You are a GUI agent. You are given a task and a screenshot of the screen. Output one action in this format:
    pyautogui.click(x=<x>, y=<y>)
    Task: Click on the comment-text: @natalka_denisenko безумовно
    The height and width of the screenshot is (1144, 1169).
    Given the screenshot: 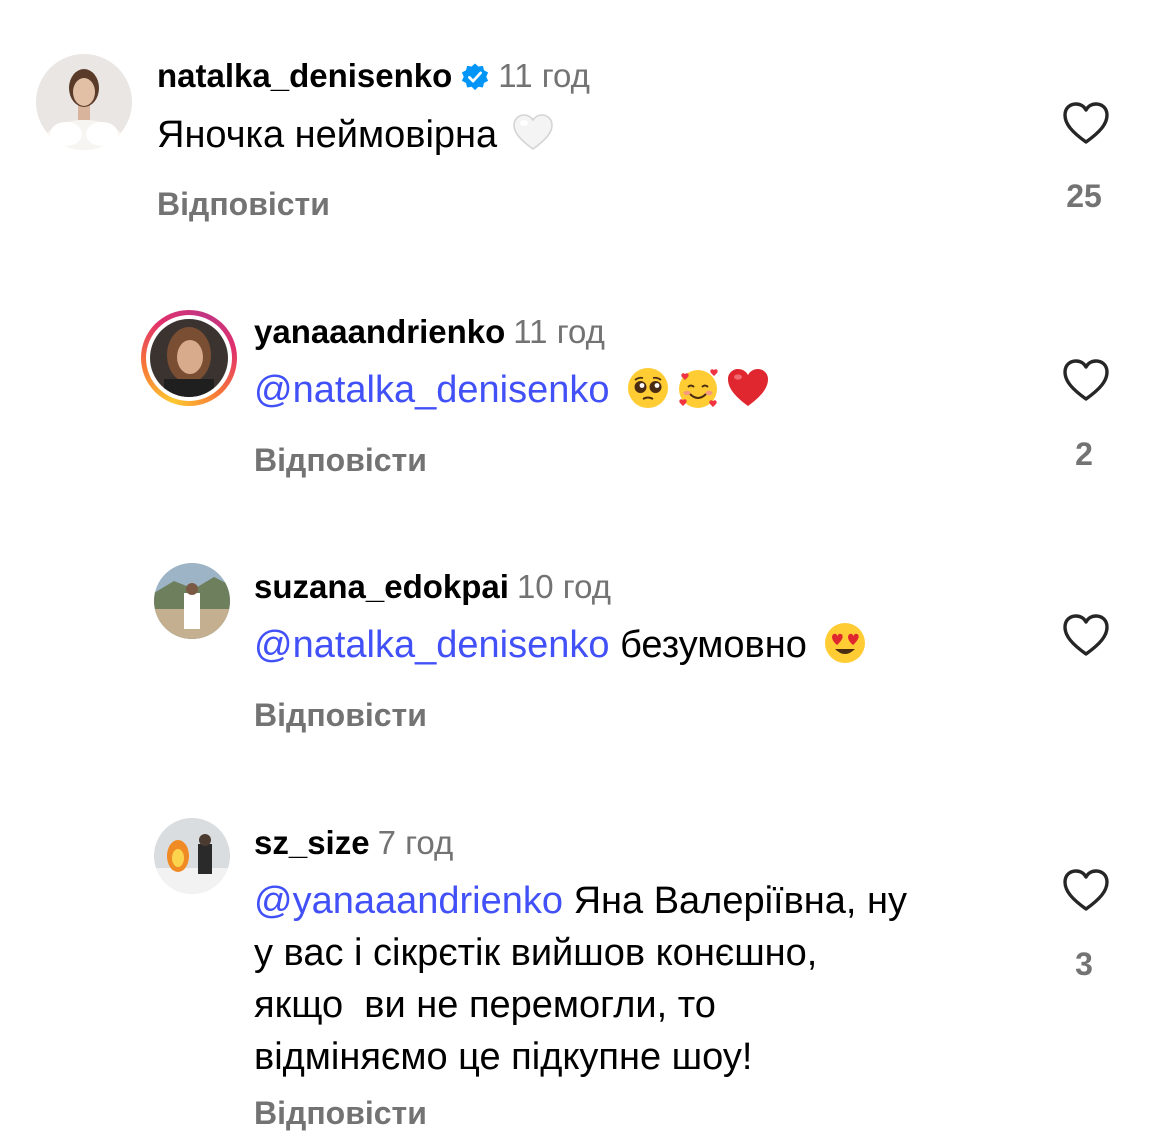 What is the action you would take?
    pyautogui.click(x=560, y=645)
    